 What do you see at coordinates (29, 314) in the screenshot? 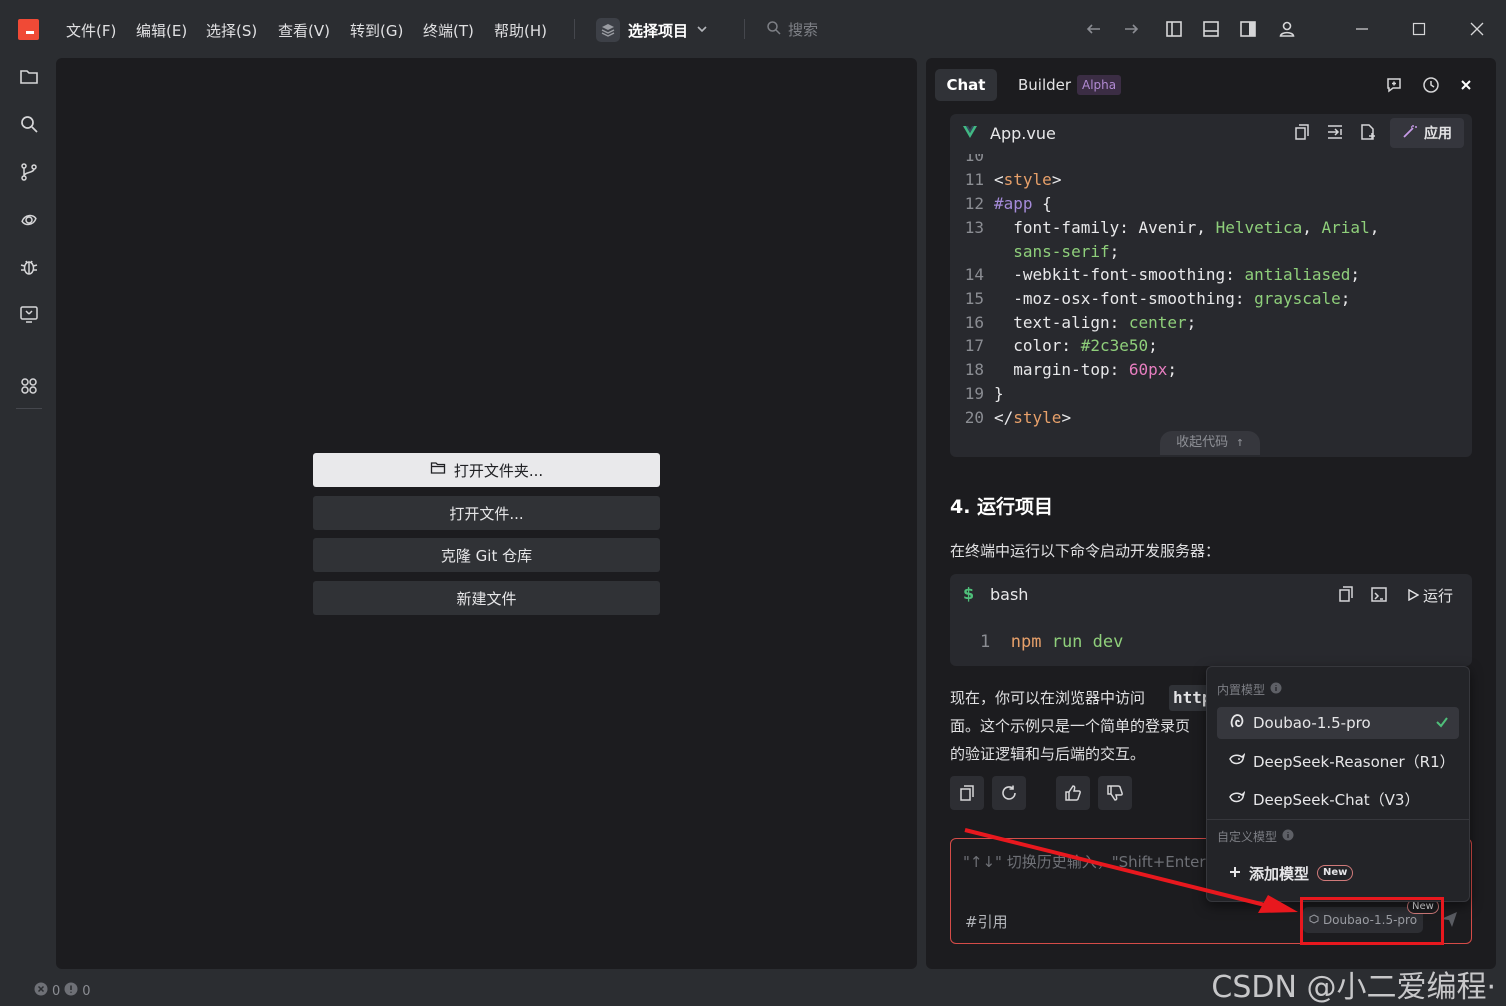
I see `preview-icon` at bounding box center [29, 314].